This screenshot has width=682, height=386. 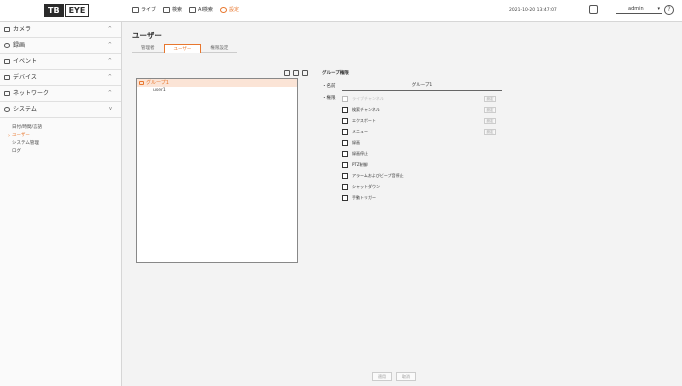 What do you see at coordinates (60, 144) in the screenshot?
I see `submenu-item-system-admin: システム管理` at bounding box center [60, 144].